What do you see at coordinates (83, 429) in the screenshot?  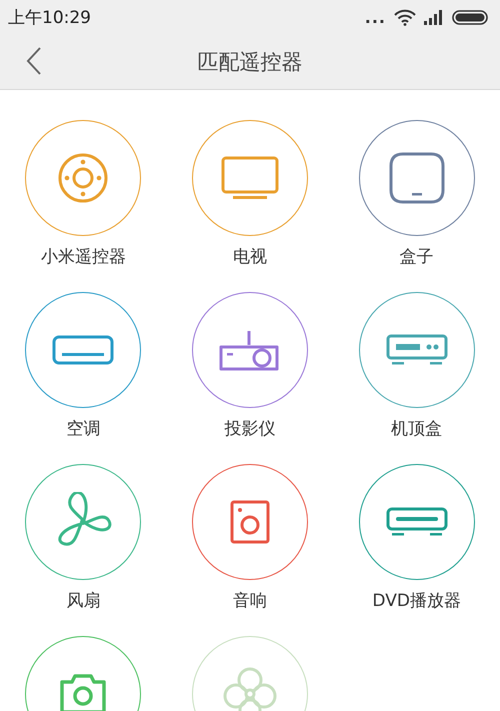 I see `device-label: 空调` at bounding box center [83, 429].